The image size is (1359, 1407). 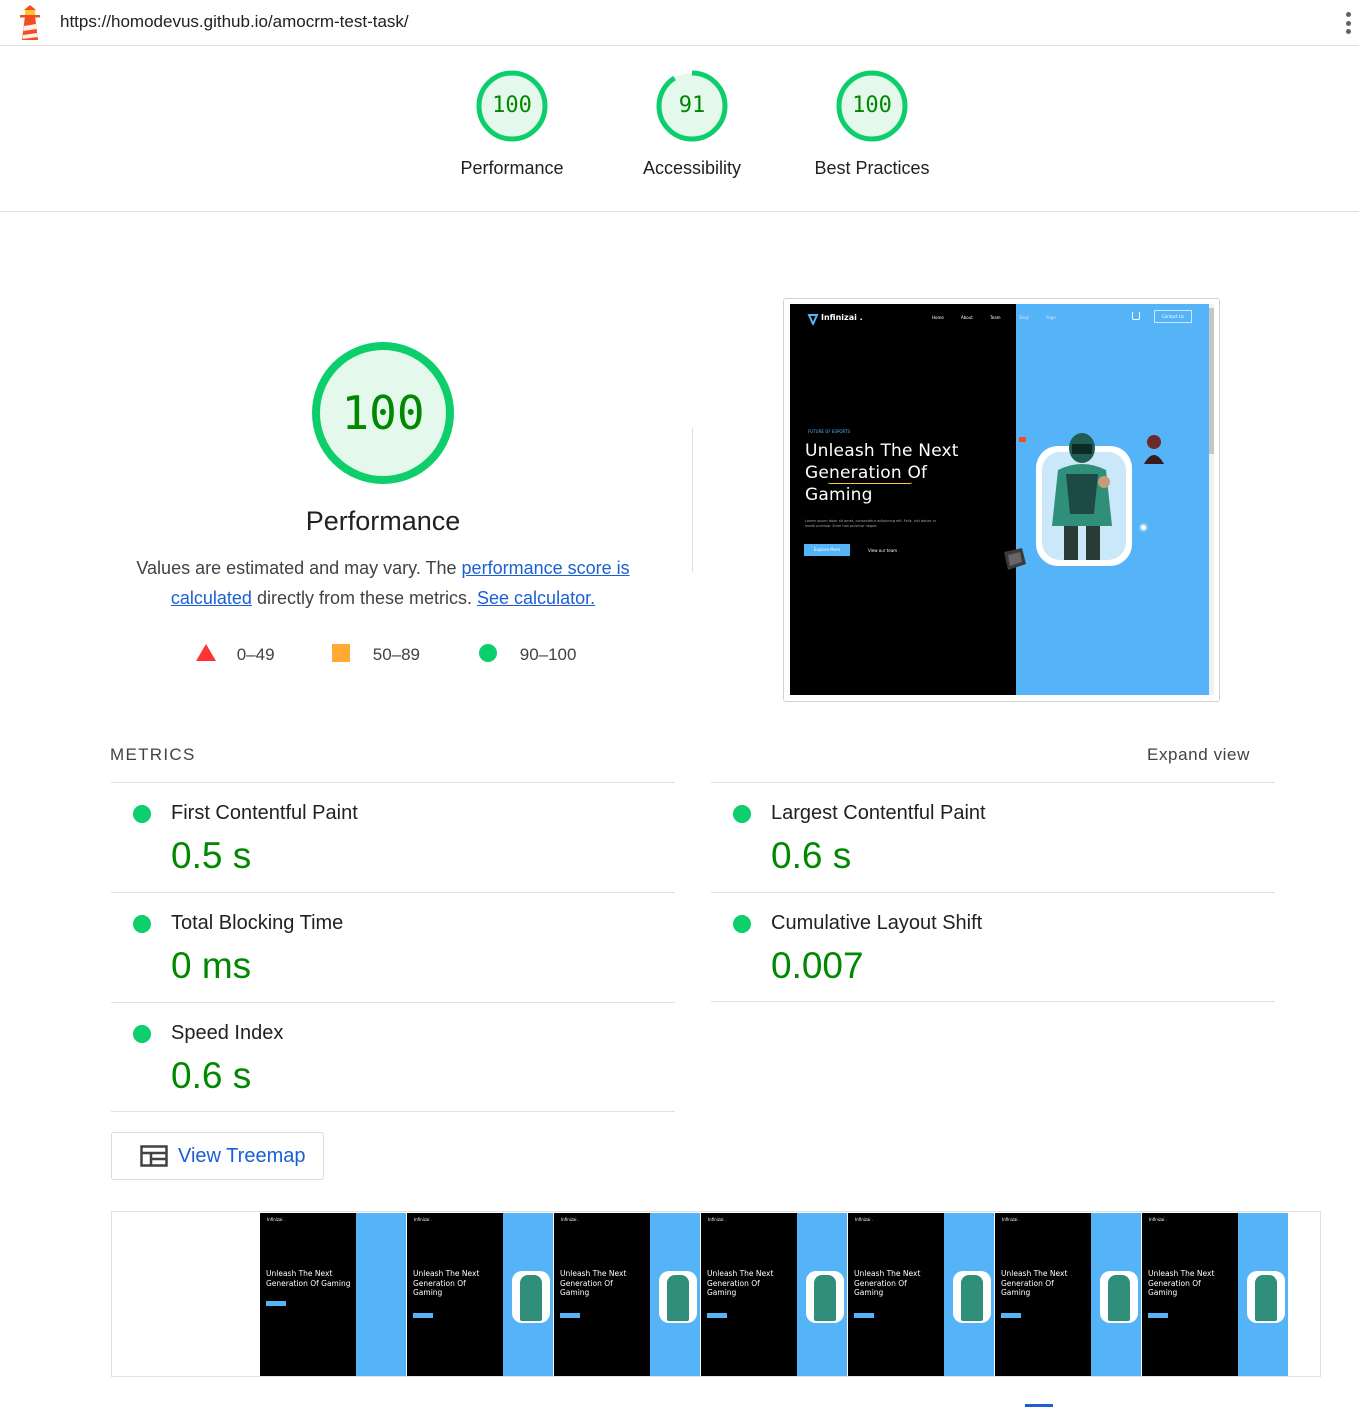 I want to click on triangle-icon, so click(x=206, y=652).